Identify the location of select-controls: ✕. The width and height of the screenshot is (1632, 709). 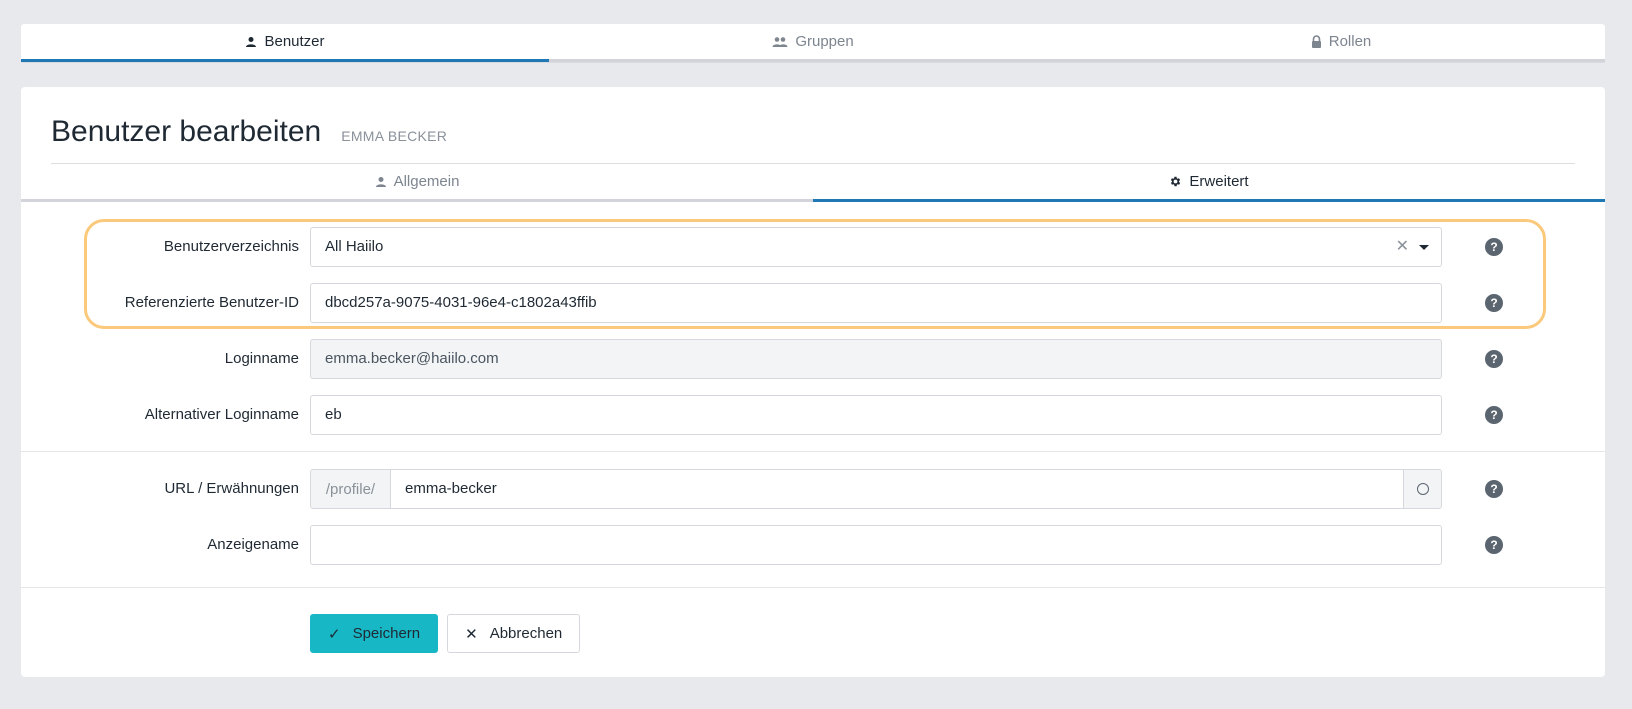
(1412, 247).